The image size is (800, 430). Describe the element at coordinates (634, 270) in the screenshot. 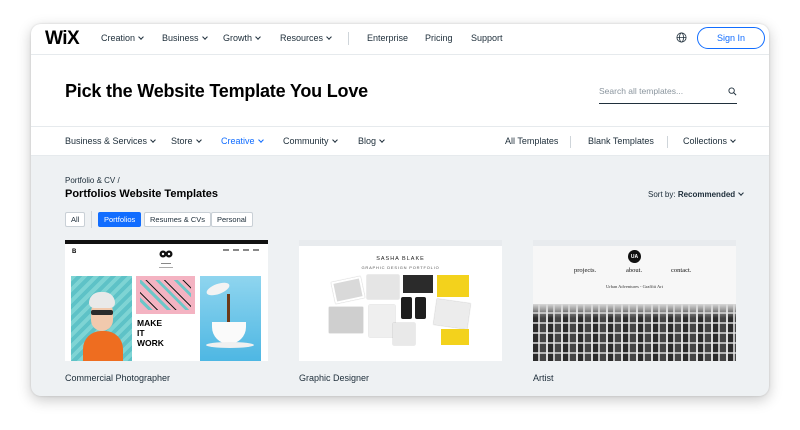

I see `thumb-nav-about: about.` at that location.